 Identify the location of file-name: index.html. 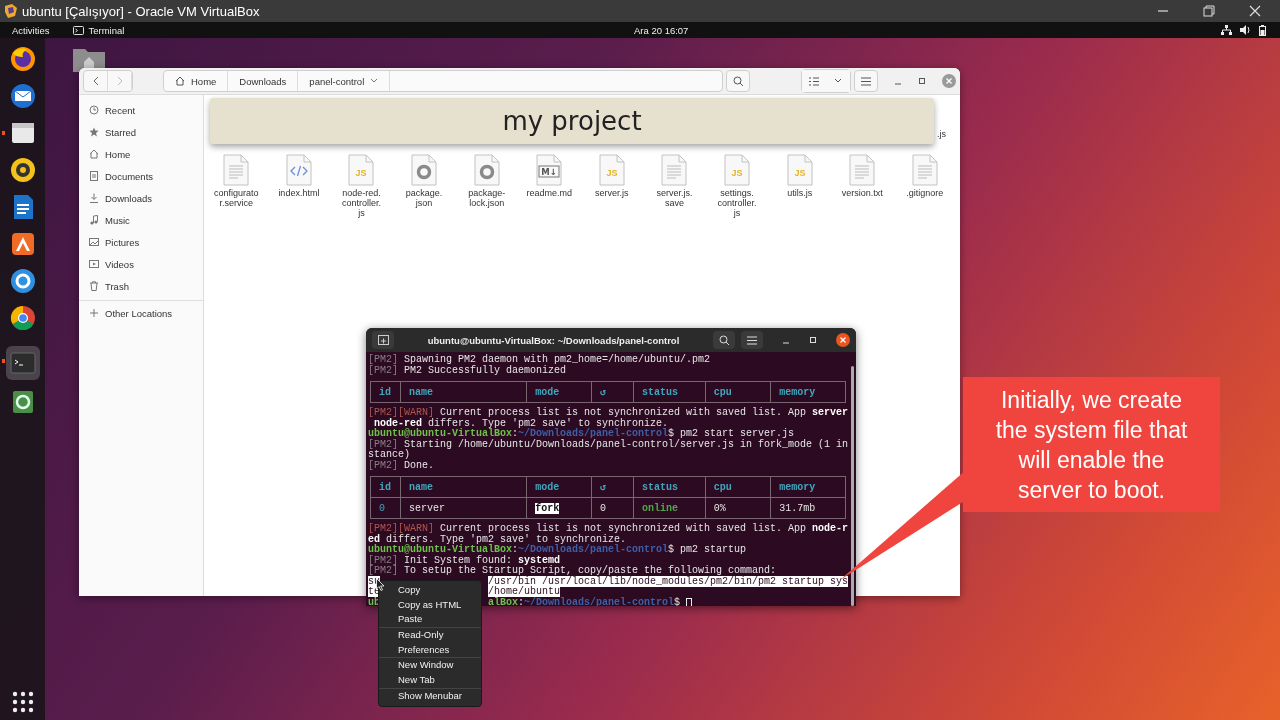
(299, 193).